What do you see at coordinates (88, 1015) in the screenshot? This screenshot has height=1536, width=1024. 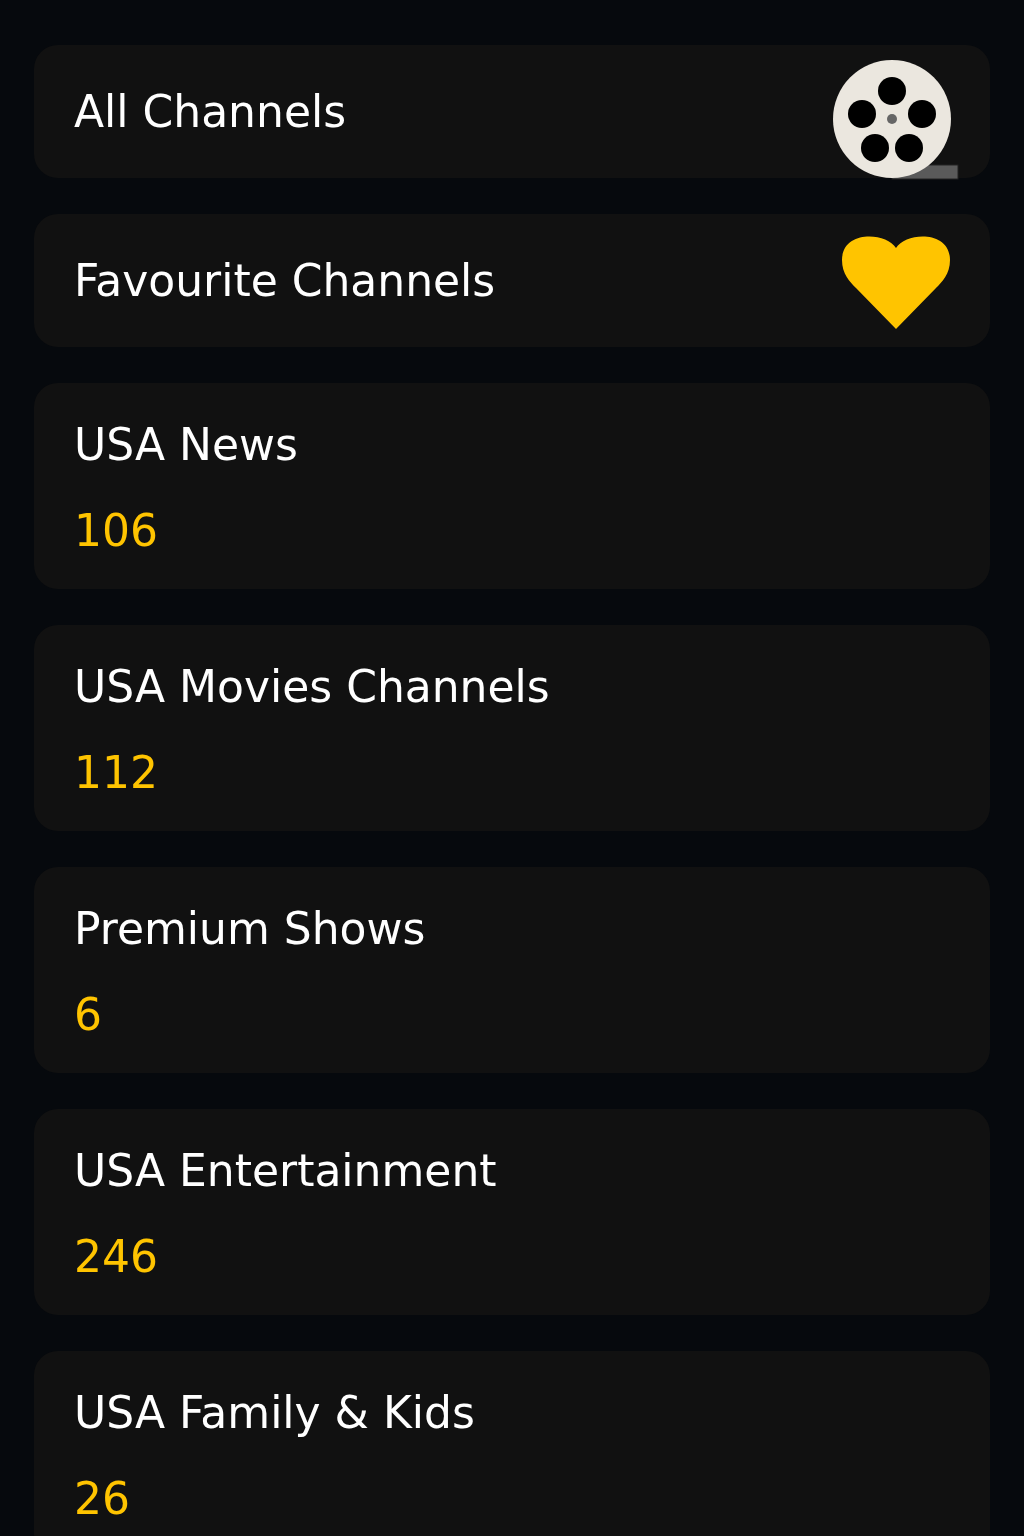 I see `channel-count: 6` at bounding box center [88, 1015].